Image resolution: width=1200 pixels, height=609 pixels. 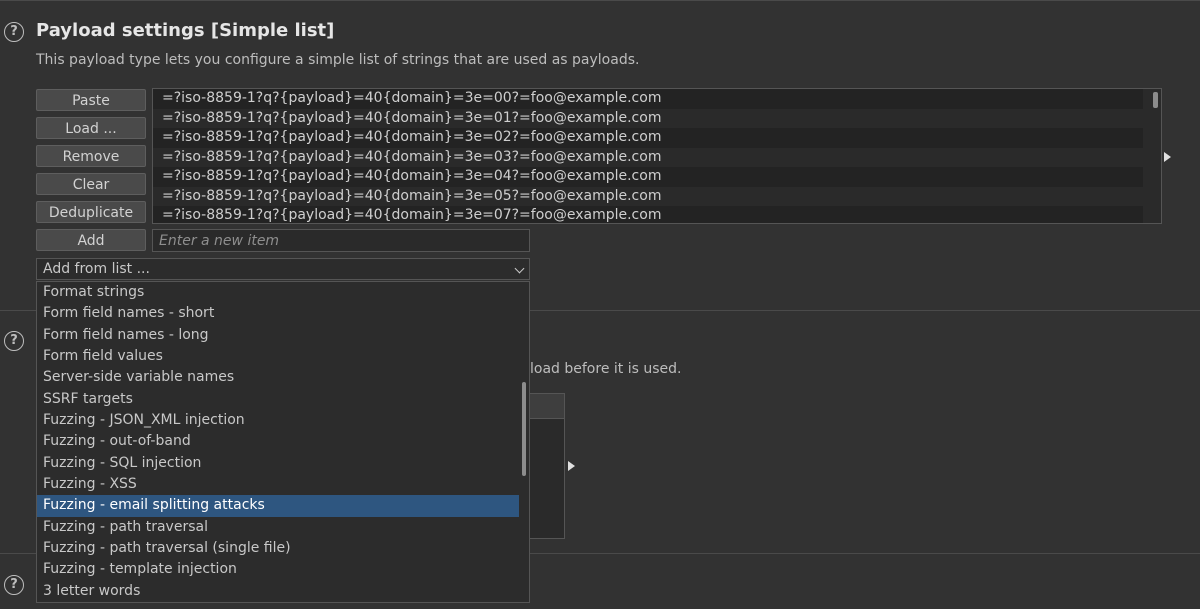 What do you see at coordinates (278, 335) in the screenshot?
I see `dropdown-option: Form field names - long` at bounding box center [278, 335].